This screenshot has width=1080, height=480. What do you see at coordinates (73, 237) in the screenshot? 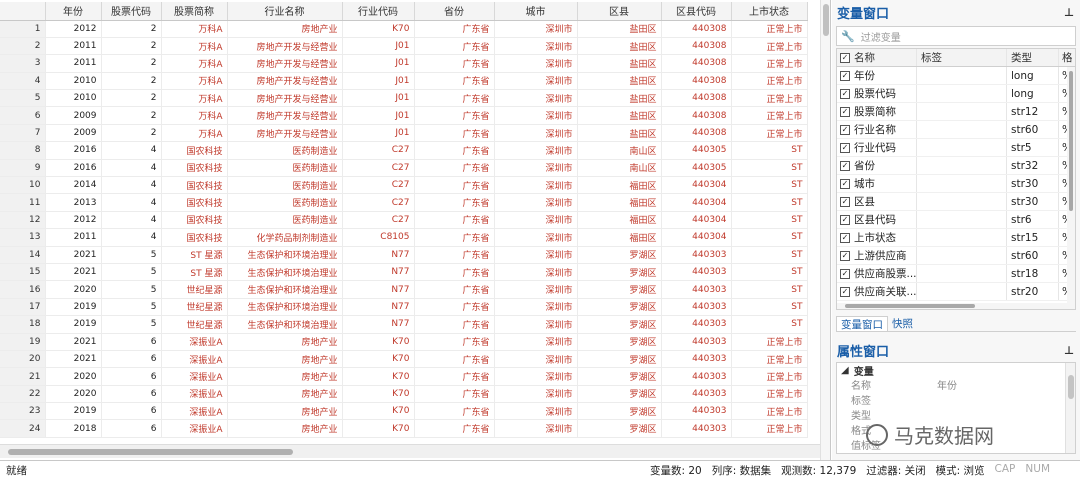
I see `table-cell: 2011` at bounding box center [73, 237].